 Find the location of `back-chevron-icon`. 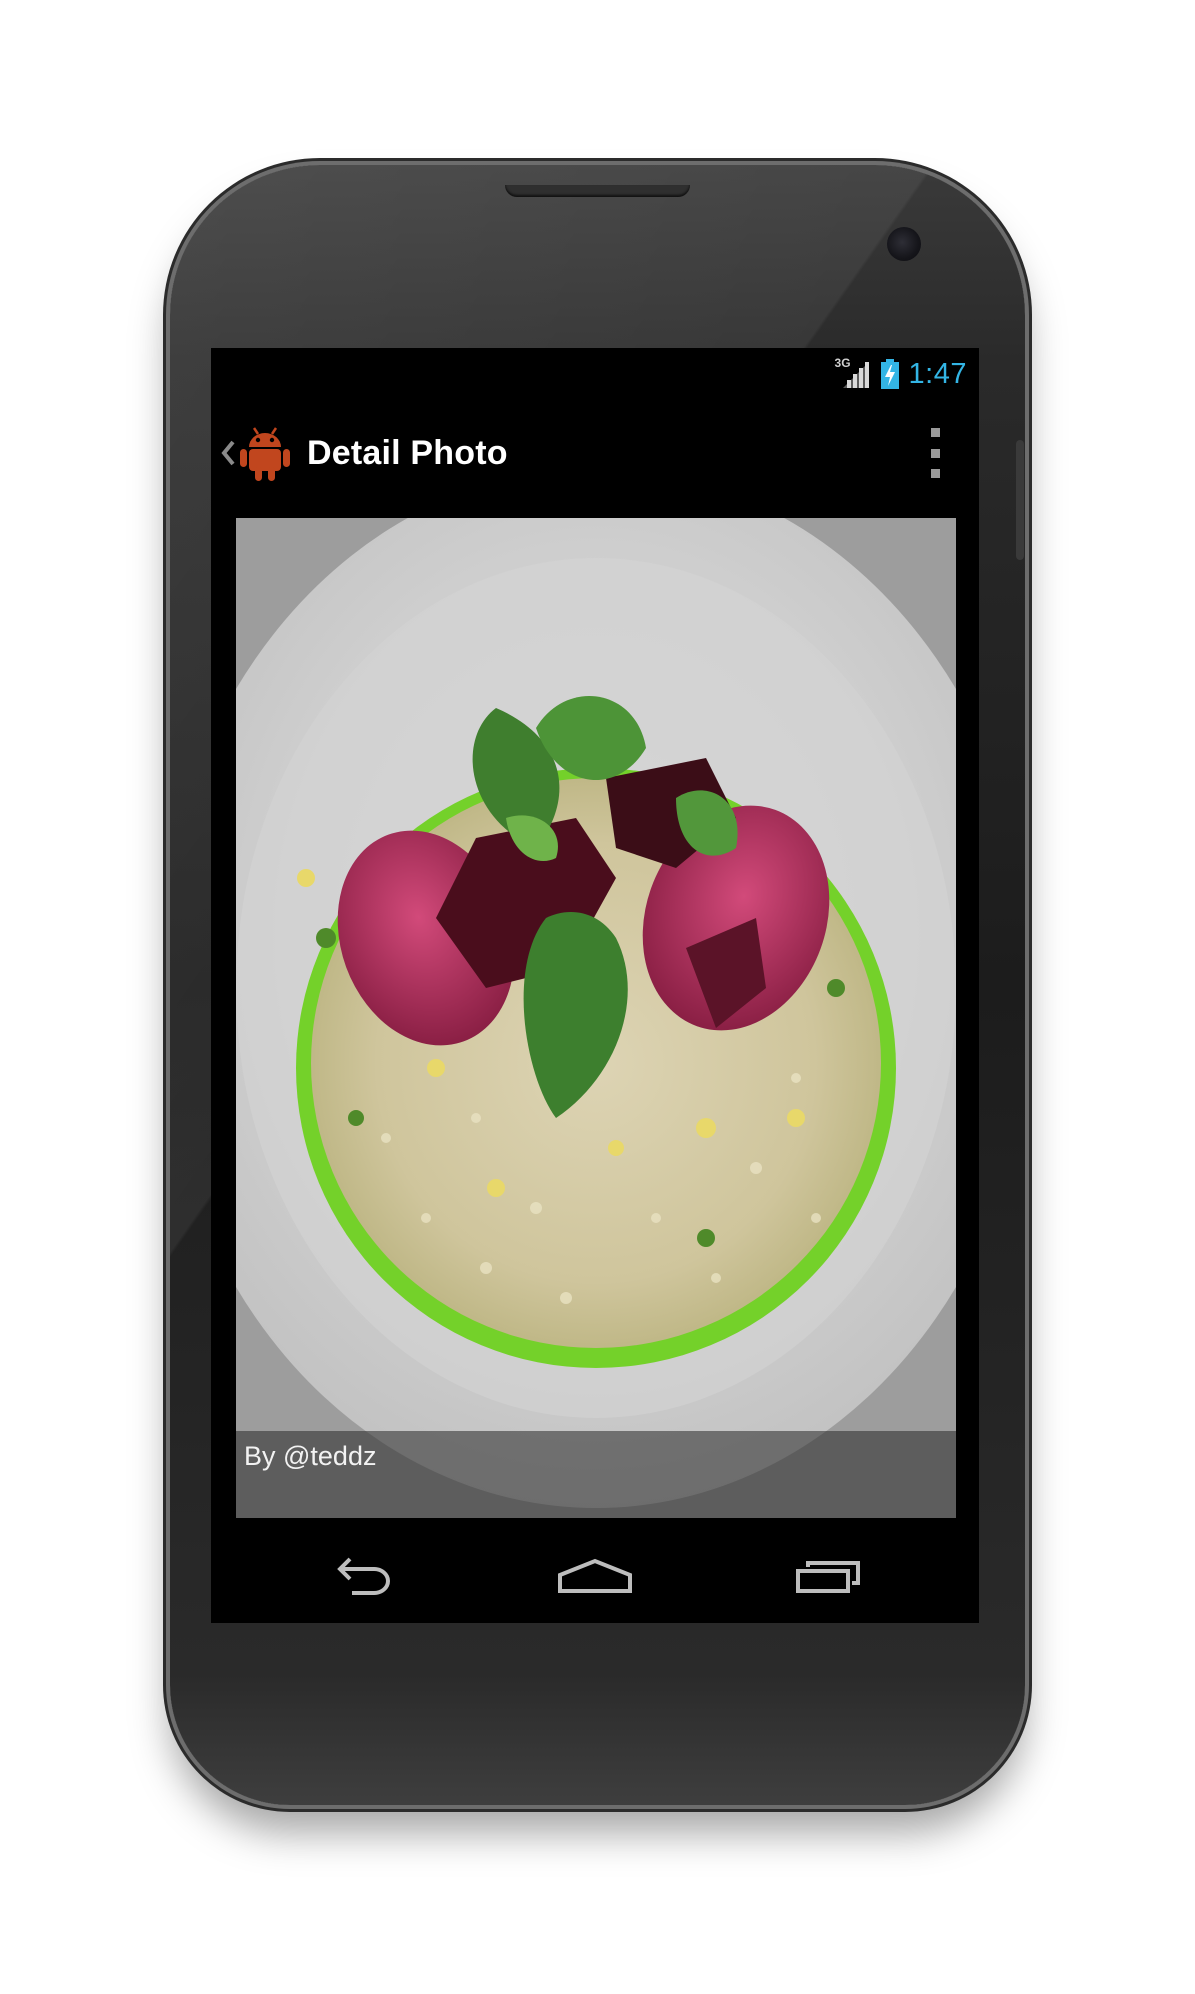

back-chevron-icon is located at coordinates (228, 453).